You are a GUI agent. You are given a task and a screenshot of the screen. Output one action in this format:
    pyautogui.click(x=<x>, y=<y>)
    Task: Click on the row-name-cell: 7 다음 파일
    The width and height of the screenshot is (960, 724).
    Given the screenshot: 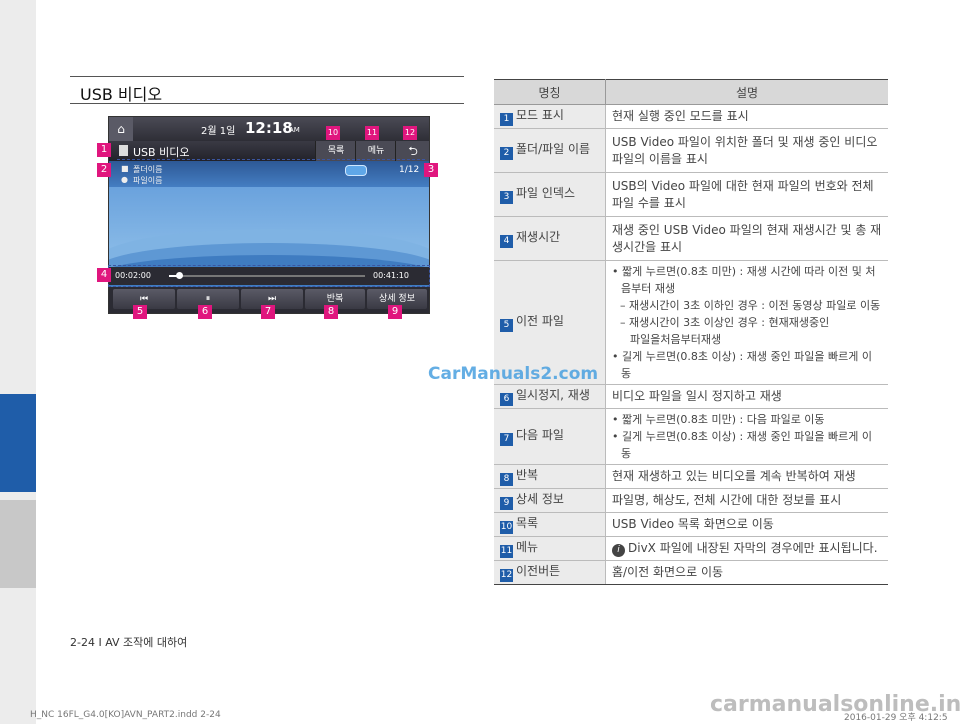 What is the action you would take?
    pyautogui.click(x=550, y=436)
    